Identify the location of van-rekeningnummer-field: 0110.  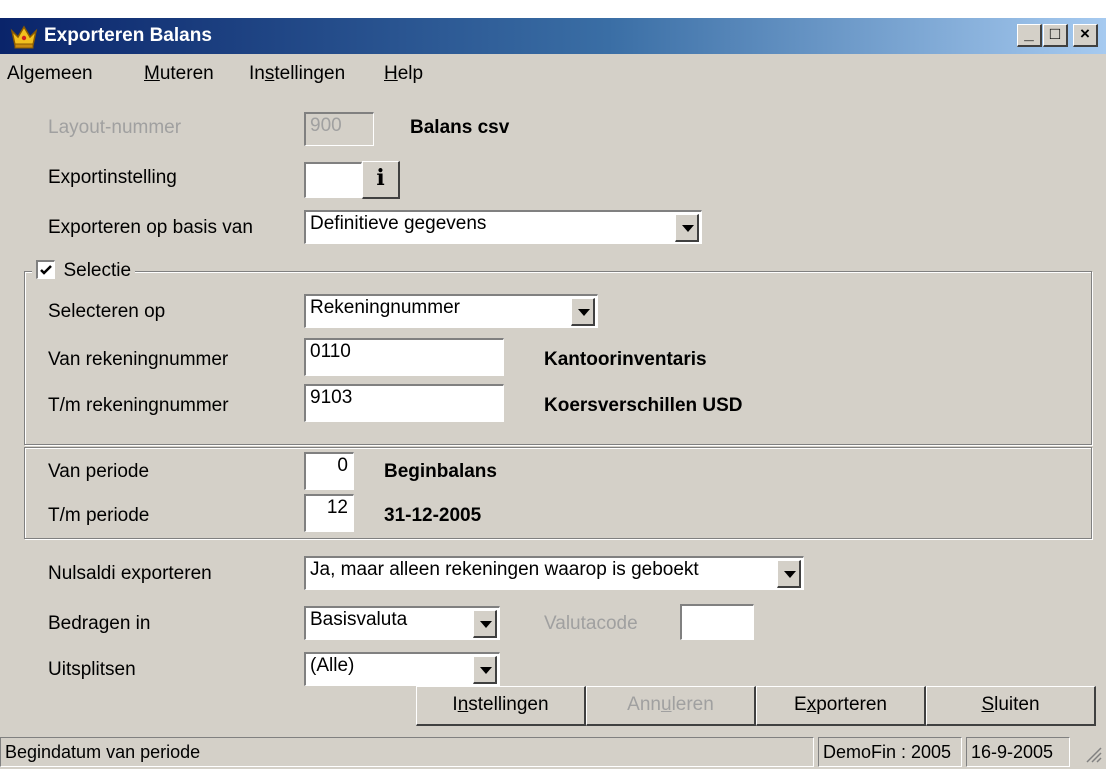
(404, 357).